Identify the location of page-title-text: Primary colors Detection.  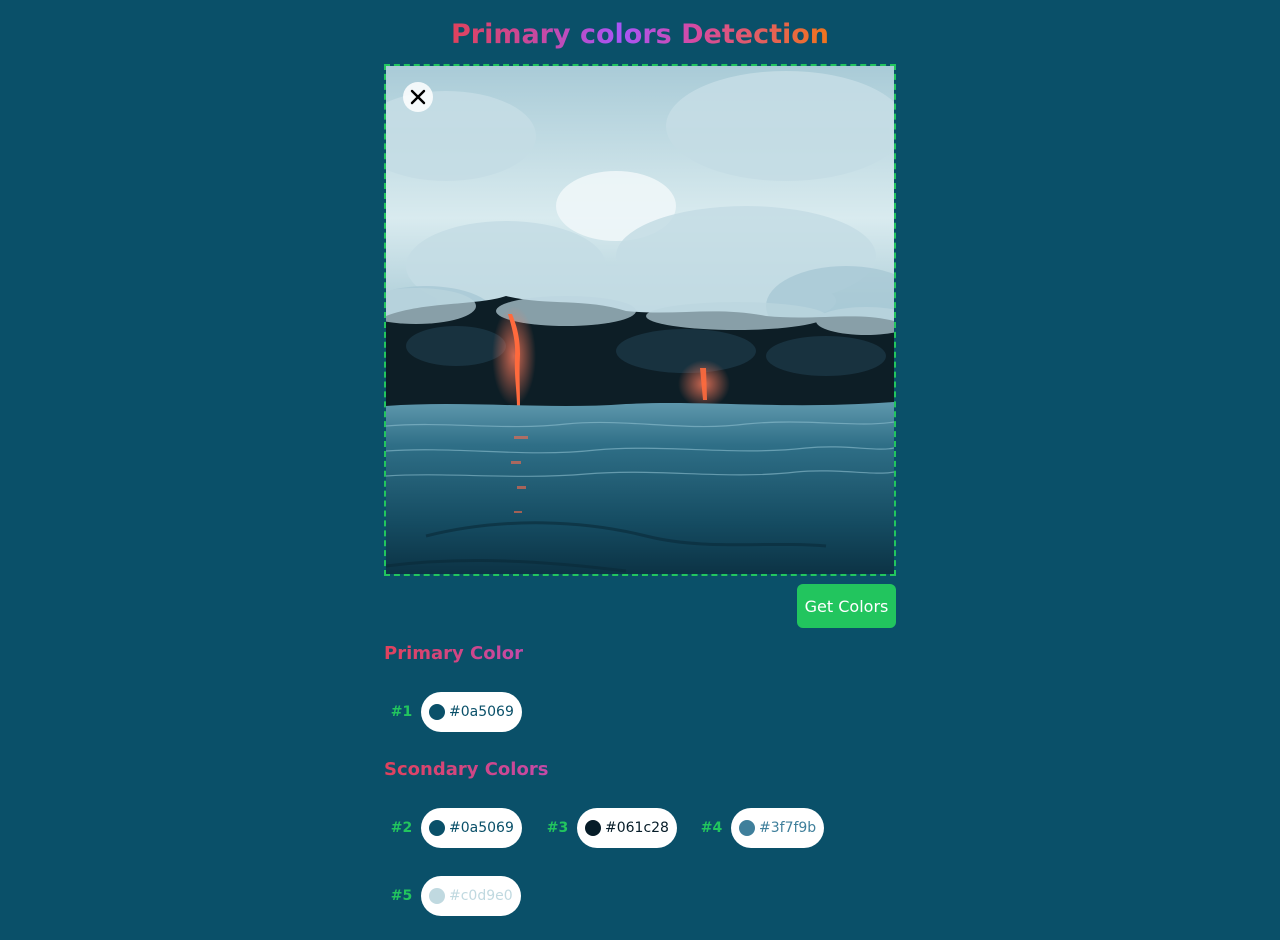
(640, 34).